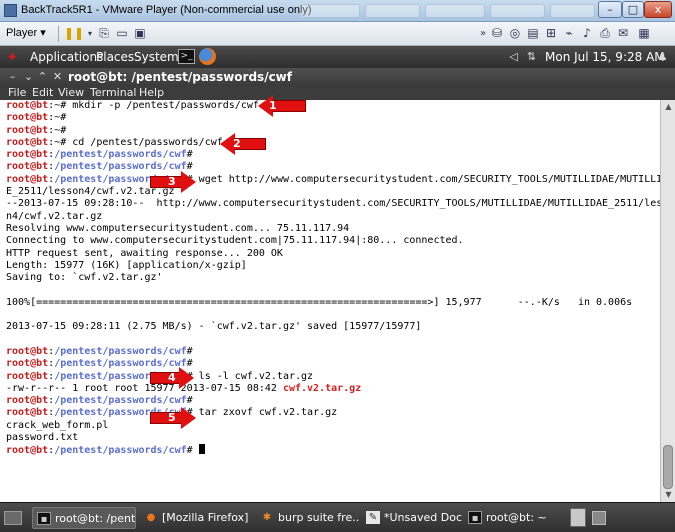 The width and height of the screenshot is (675, 532). What do you see at coordinates (120, 401) in the screenshot?
I see `prompt-path: /pentest/passwords/cwf` at bounding box center [120, 401].